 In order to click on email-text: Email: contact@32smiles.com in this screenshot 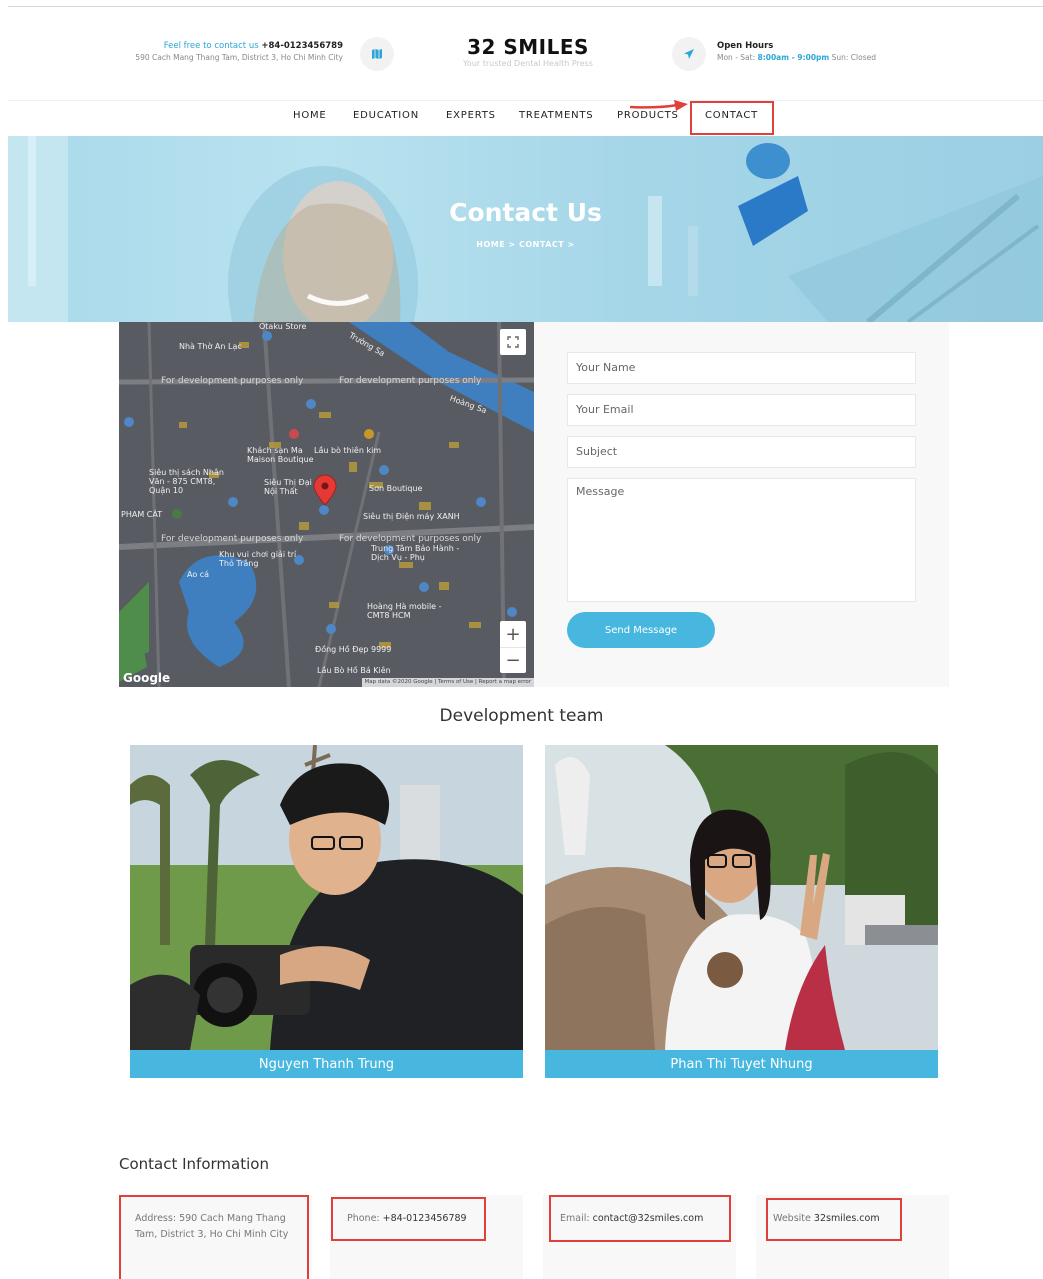, I will do `click(631, 1219)`.